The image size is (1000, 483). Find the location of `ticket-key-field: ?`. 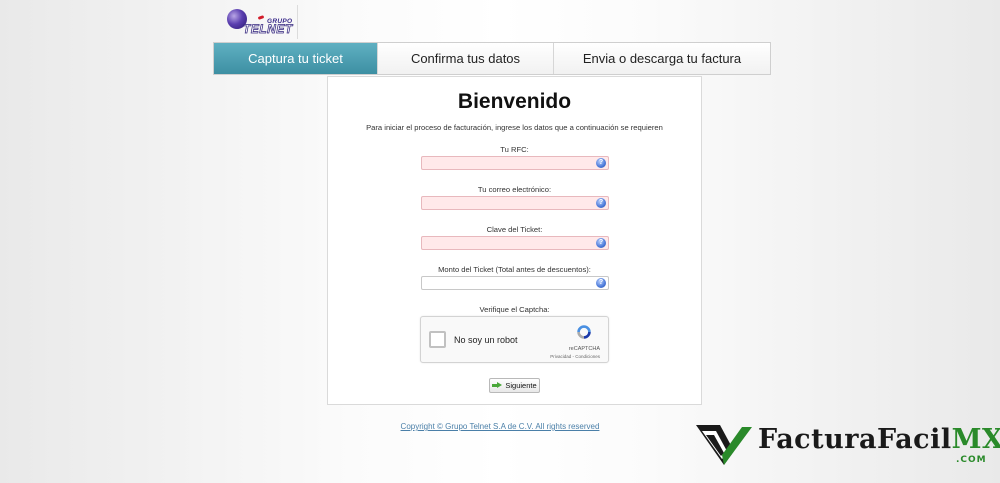

ticket-key-field: ? is located at coordinates (515, 245).